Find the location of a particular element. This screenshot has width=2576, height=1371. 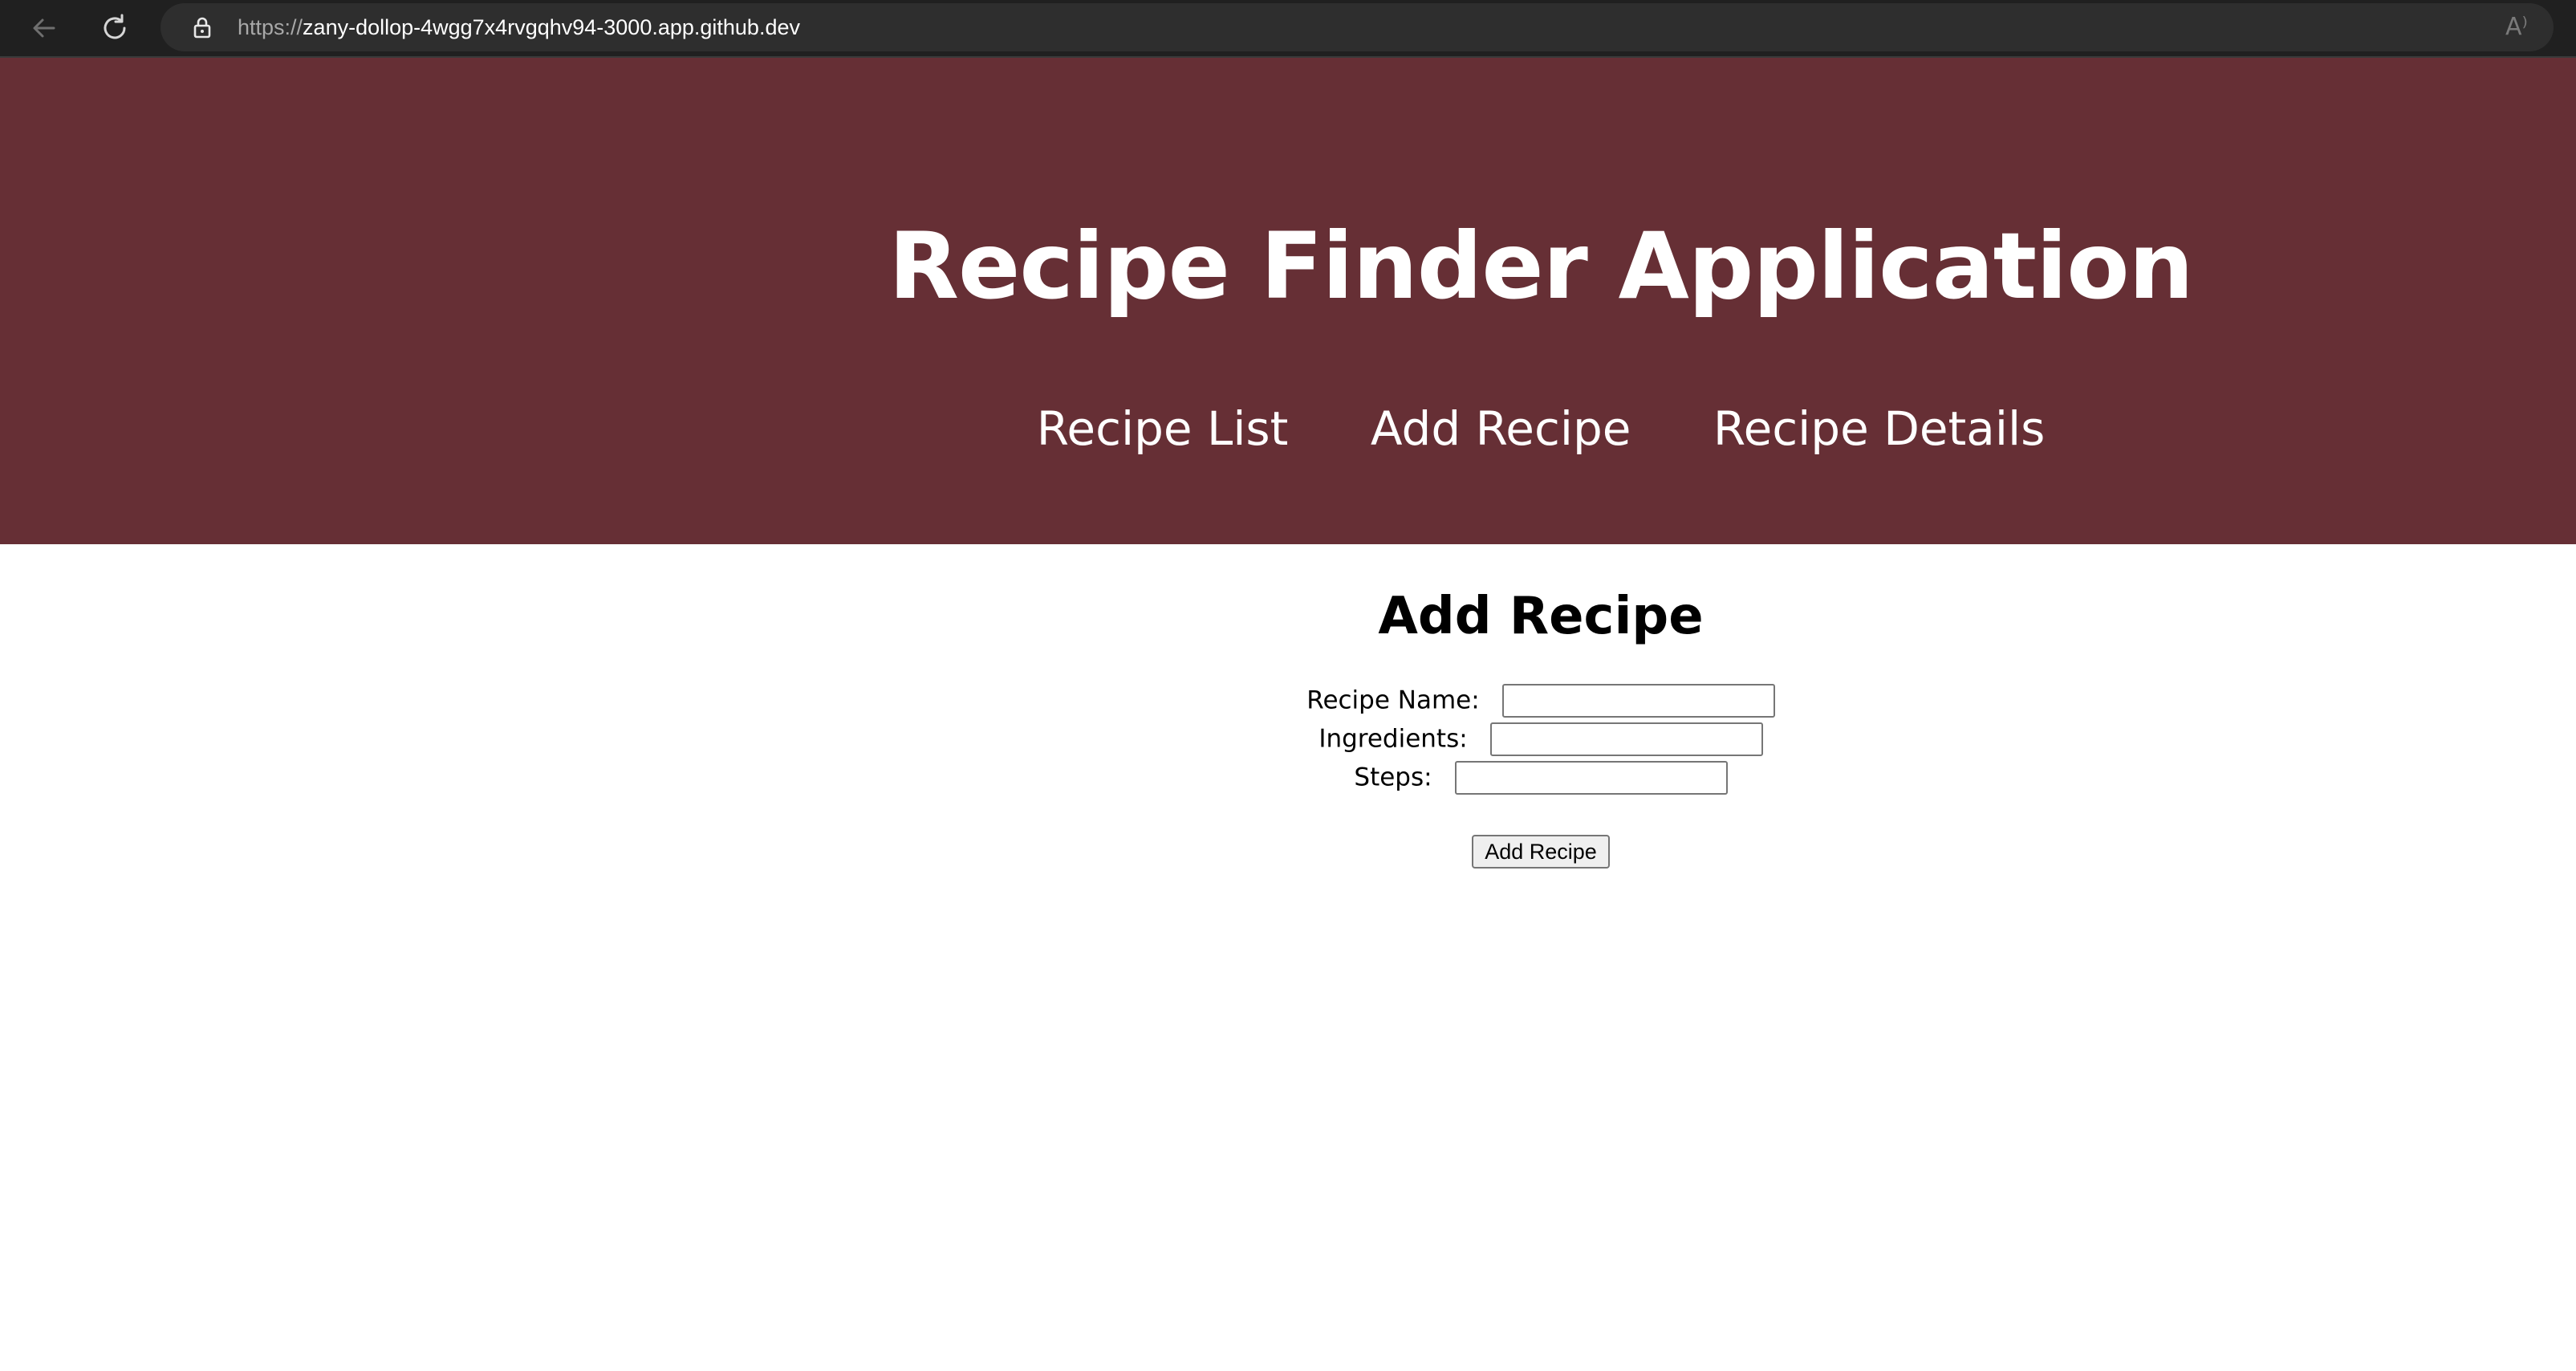

nav-recipe-list: Recipe List is located at coordinates (1163, 428).